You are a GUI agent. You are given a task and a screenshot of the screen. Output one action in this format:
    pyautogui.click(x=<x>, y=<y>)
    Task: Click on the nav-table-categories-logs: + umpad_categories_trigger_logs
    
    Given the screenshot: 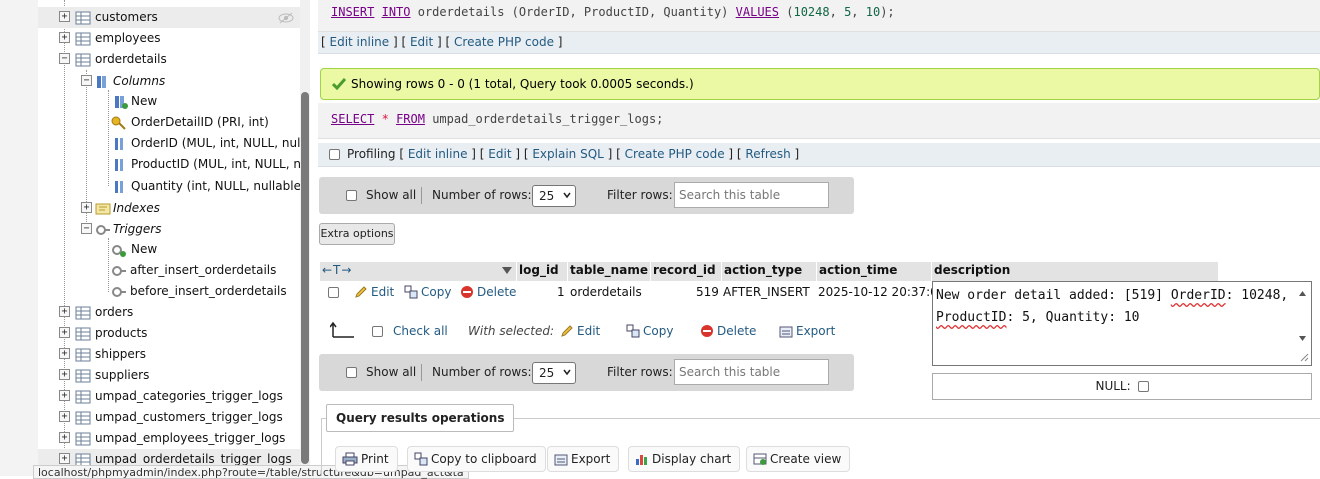 What is the action you would take?
    pyautogui.click(x=169, y=396)
    